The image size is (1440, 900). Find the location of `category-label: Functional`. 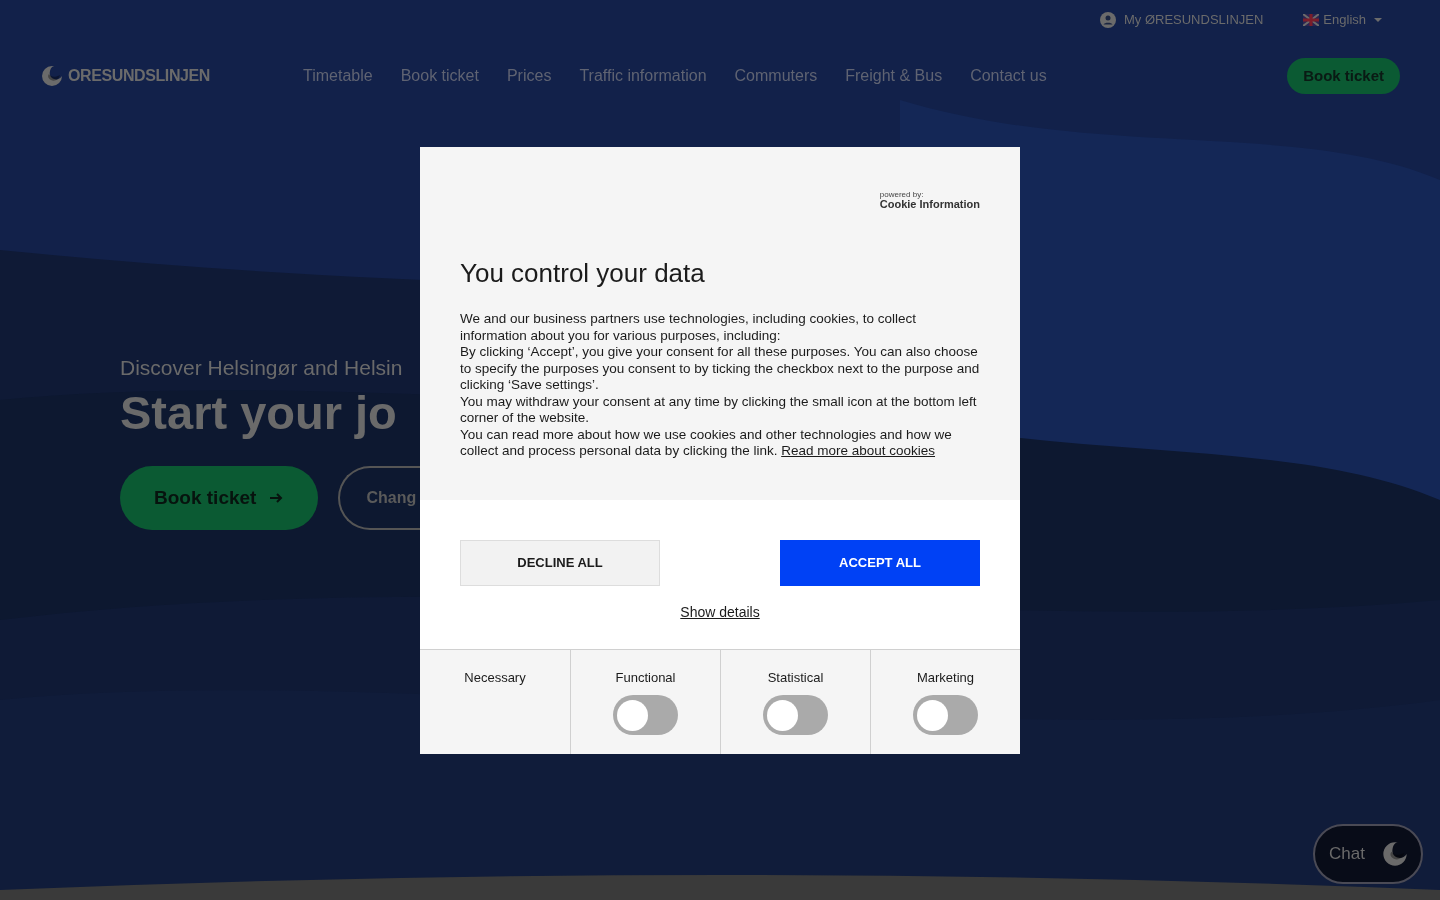

category-label: Functional is located at coordinates (645, 677).